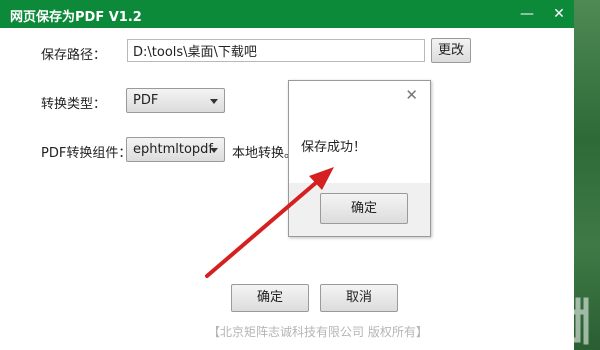  I want to click on convert-type-value: PDF, so click(146, 100).